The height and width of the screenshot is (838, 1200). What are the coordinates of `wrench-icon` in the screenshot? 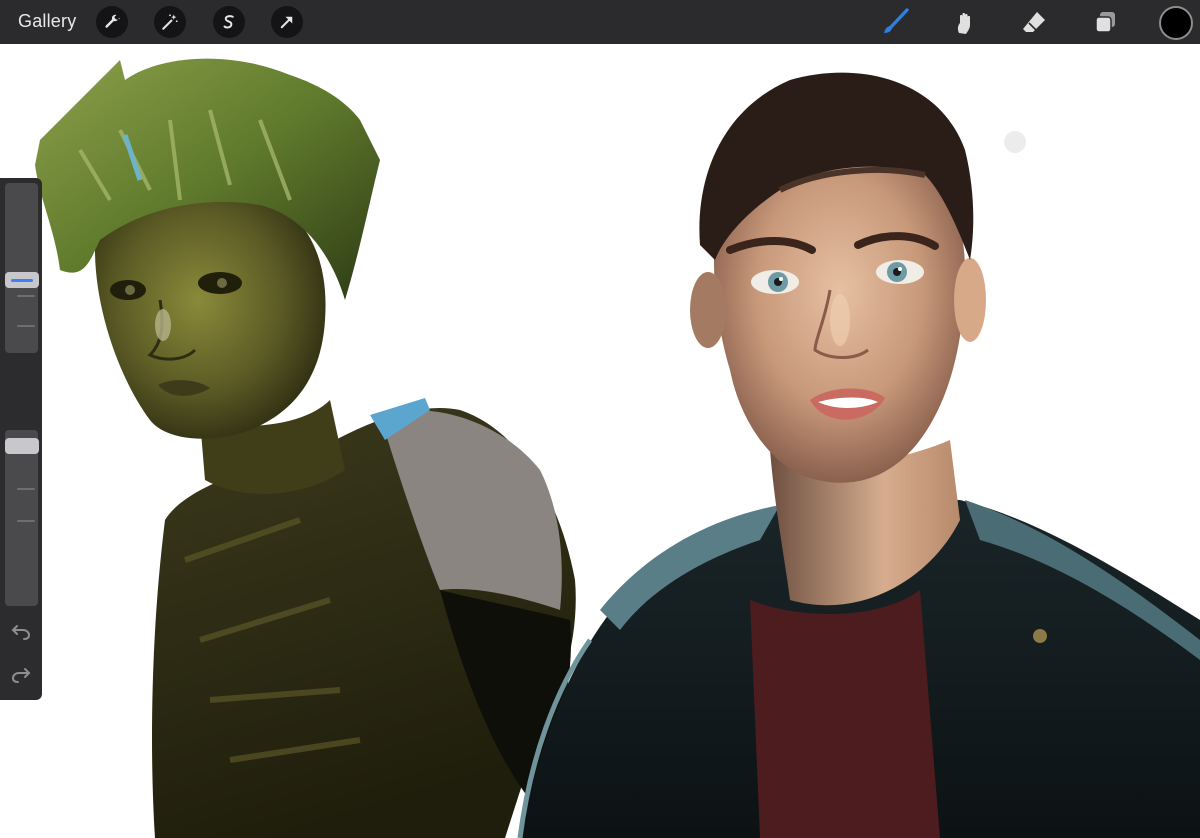 It's located at (112, 21).